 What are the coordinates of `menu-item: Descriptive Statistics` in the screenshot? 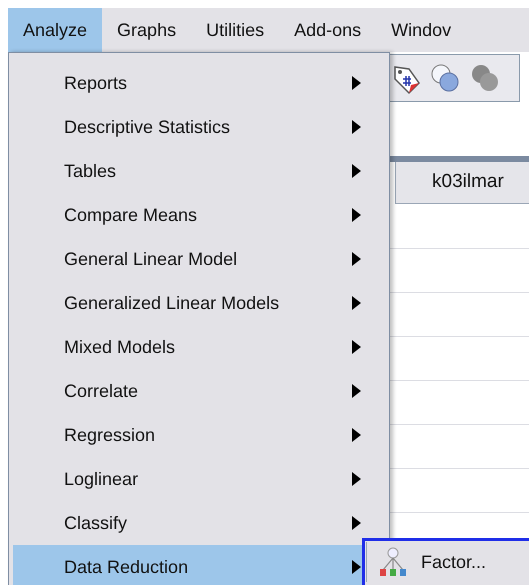 It's located at (199, 127).